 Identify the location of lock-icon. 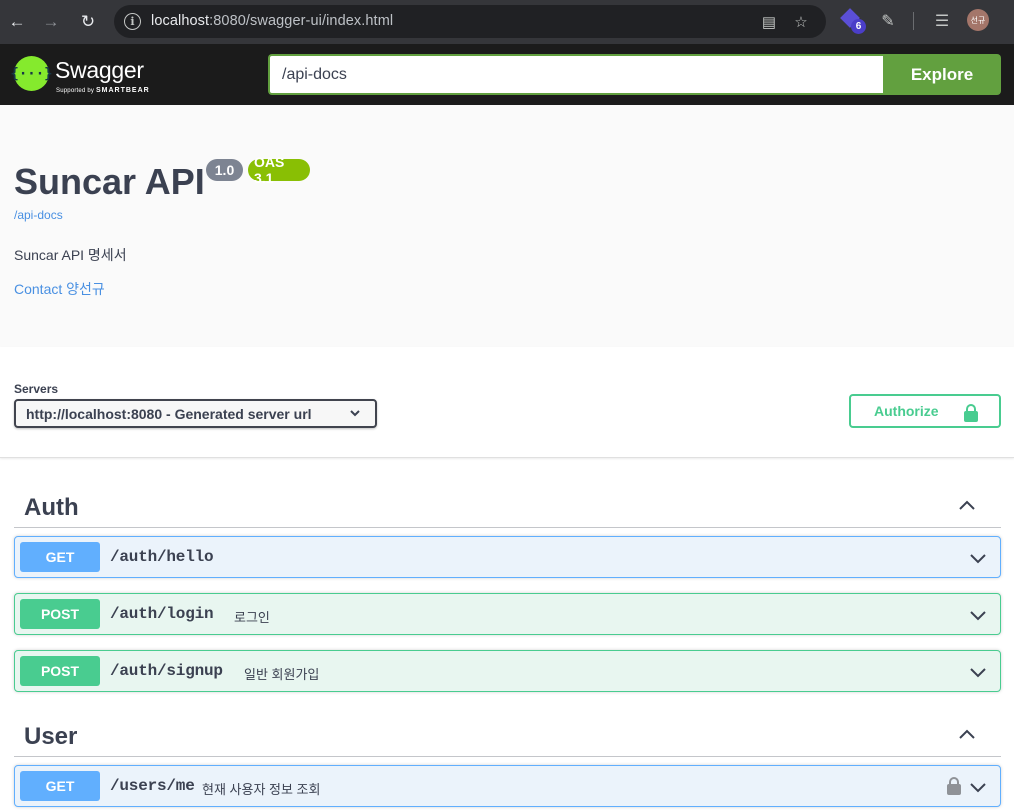
(954, 786).